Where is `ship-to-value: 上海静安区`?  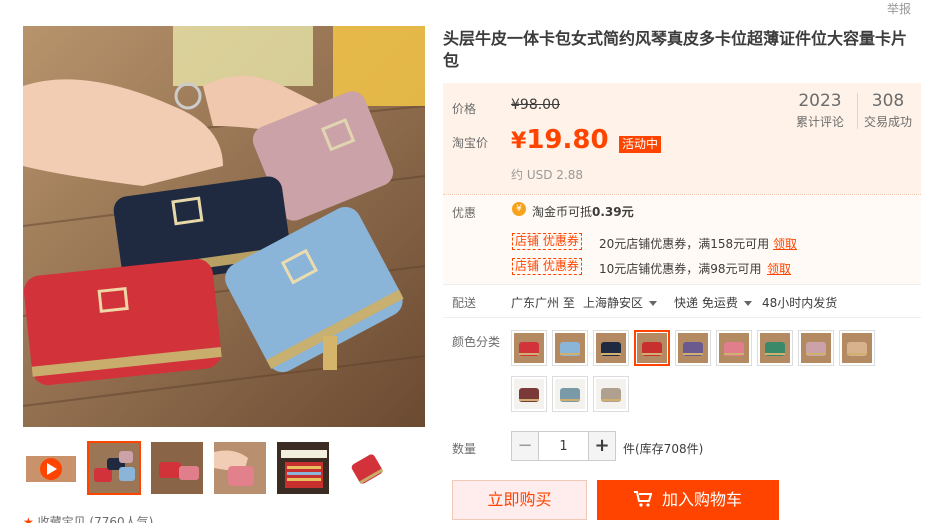
ship-to-value: 上海静安区 is located at coordinates (613, 303).